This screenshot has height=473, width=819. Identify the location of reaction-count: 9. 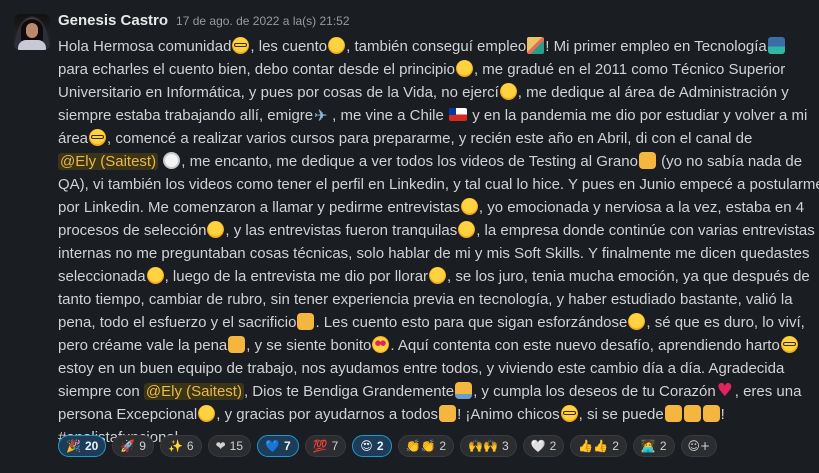
(142, 446).